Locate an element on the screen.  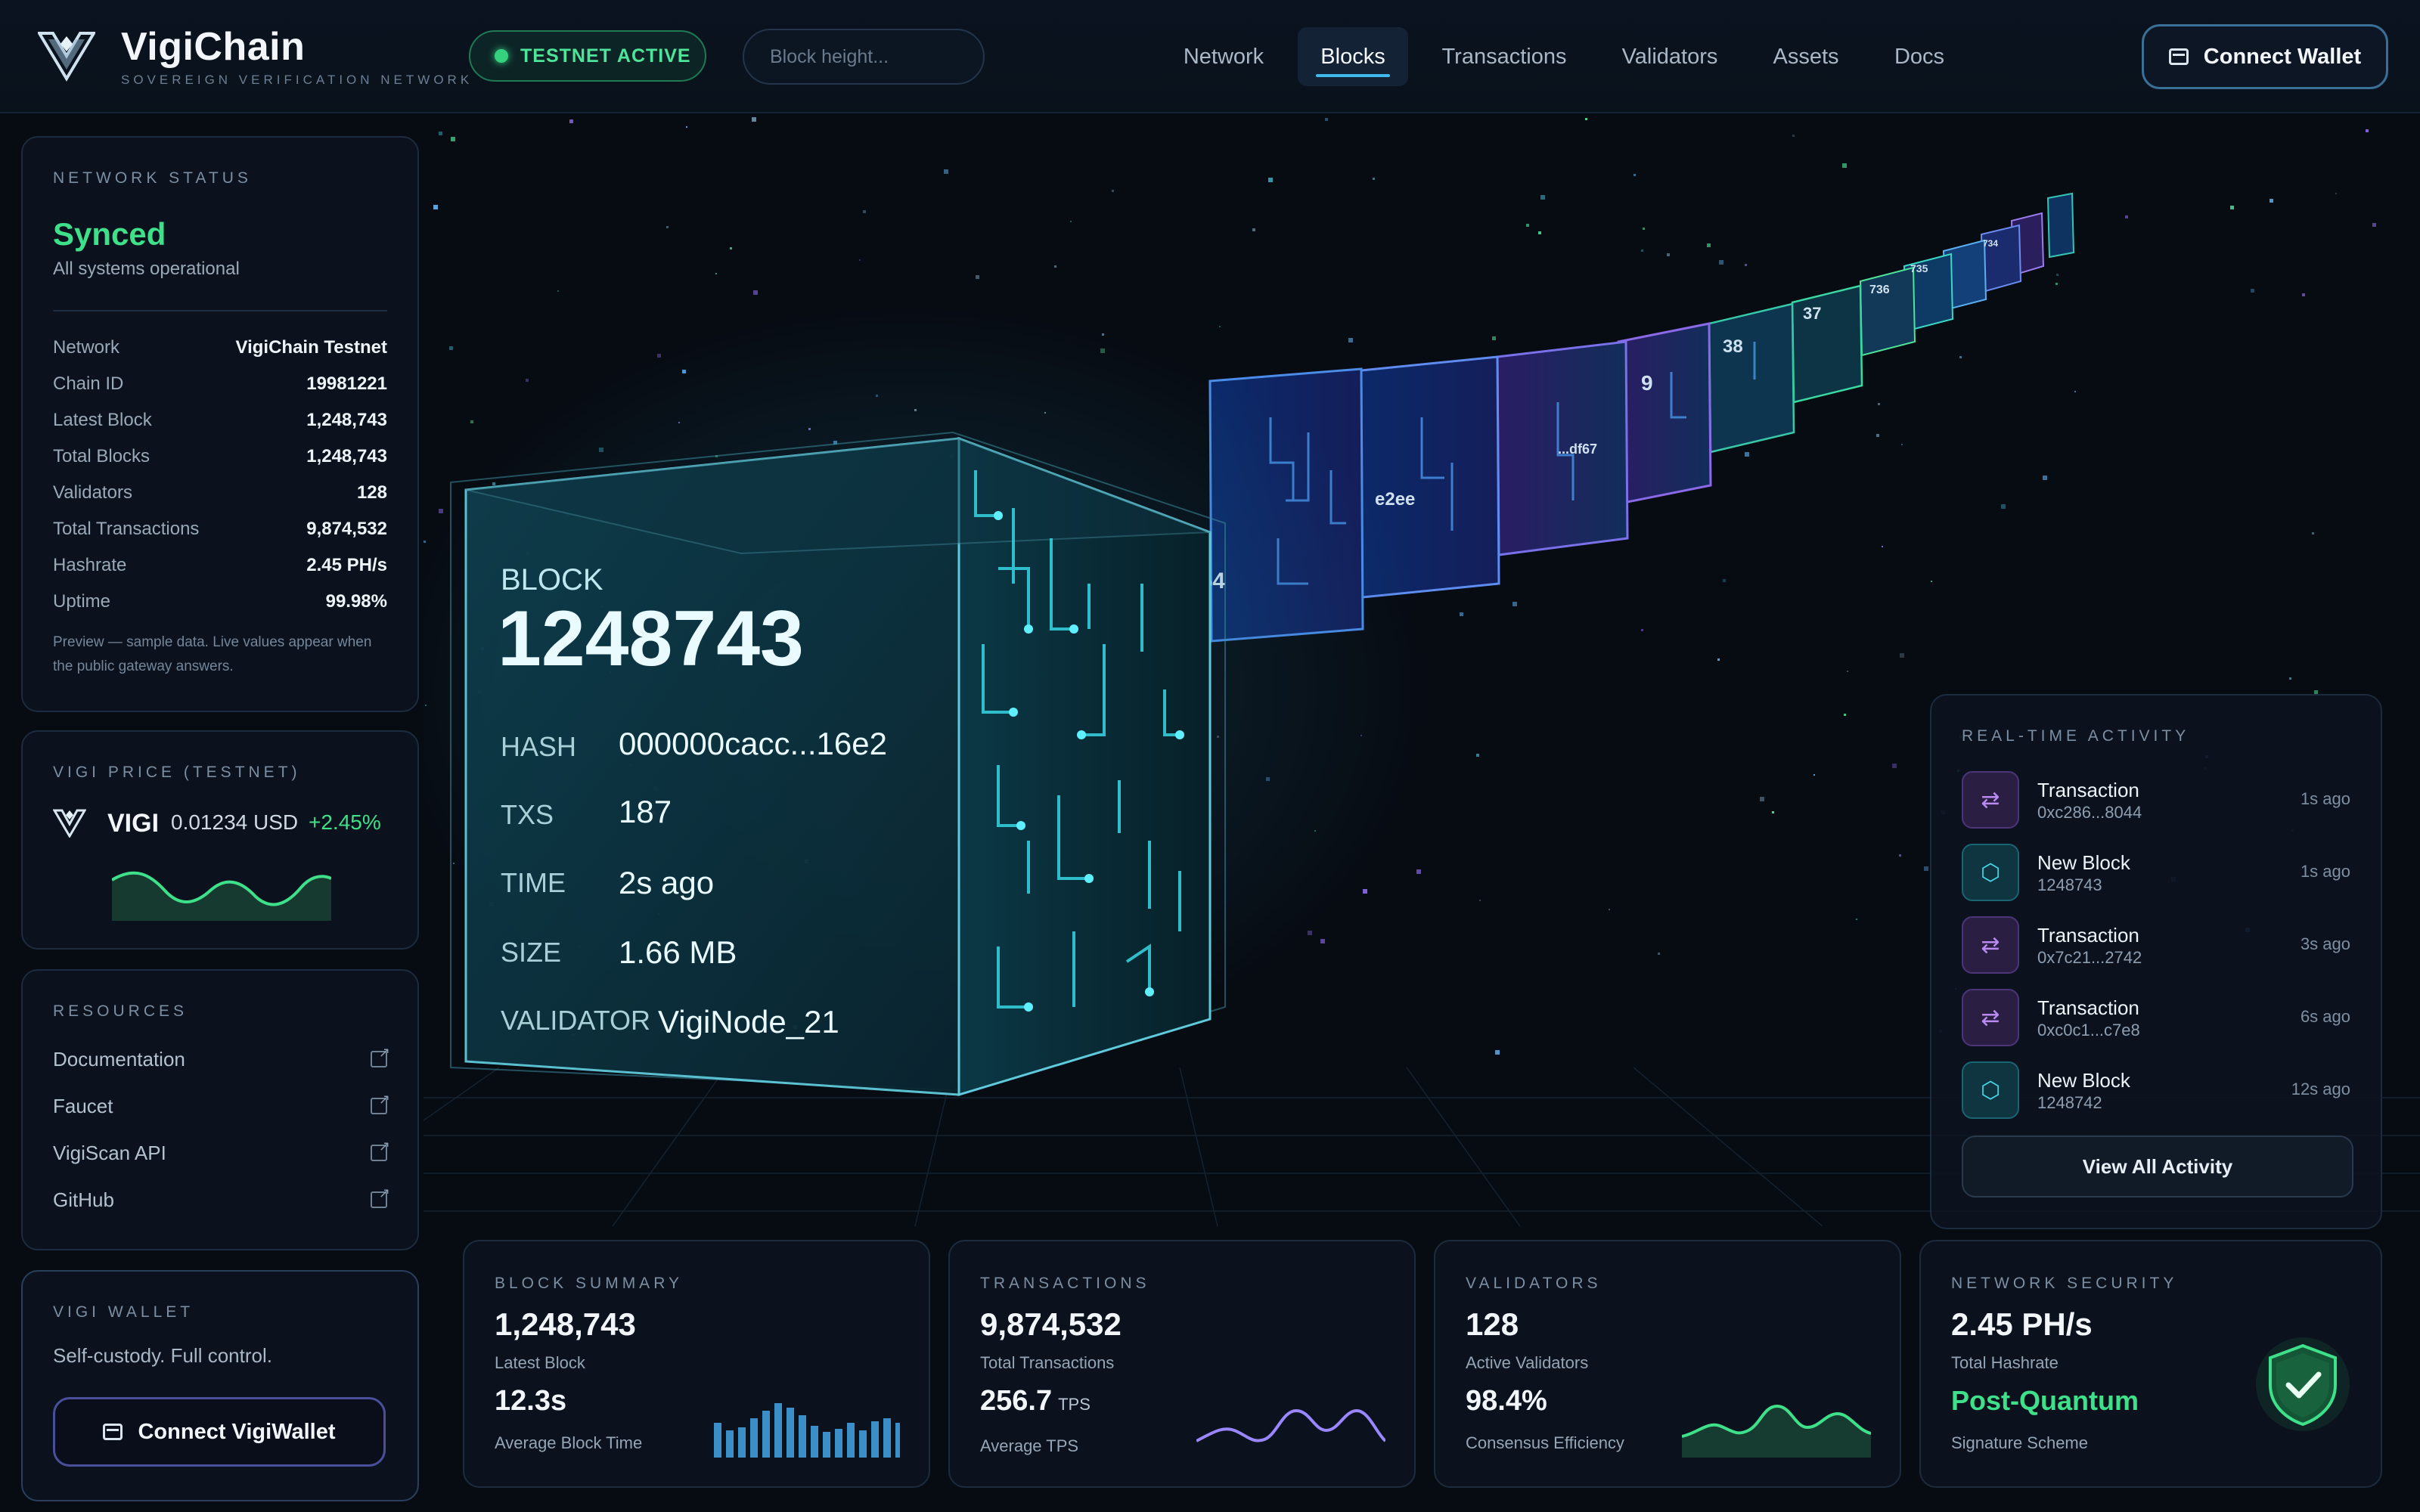
resource-link-faucet: Faucet is located at coordinates (221, 1106).